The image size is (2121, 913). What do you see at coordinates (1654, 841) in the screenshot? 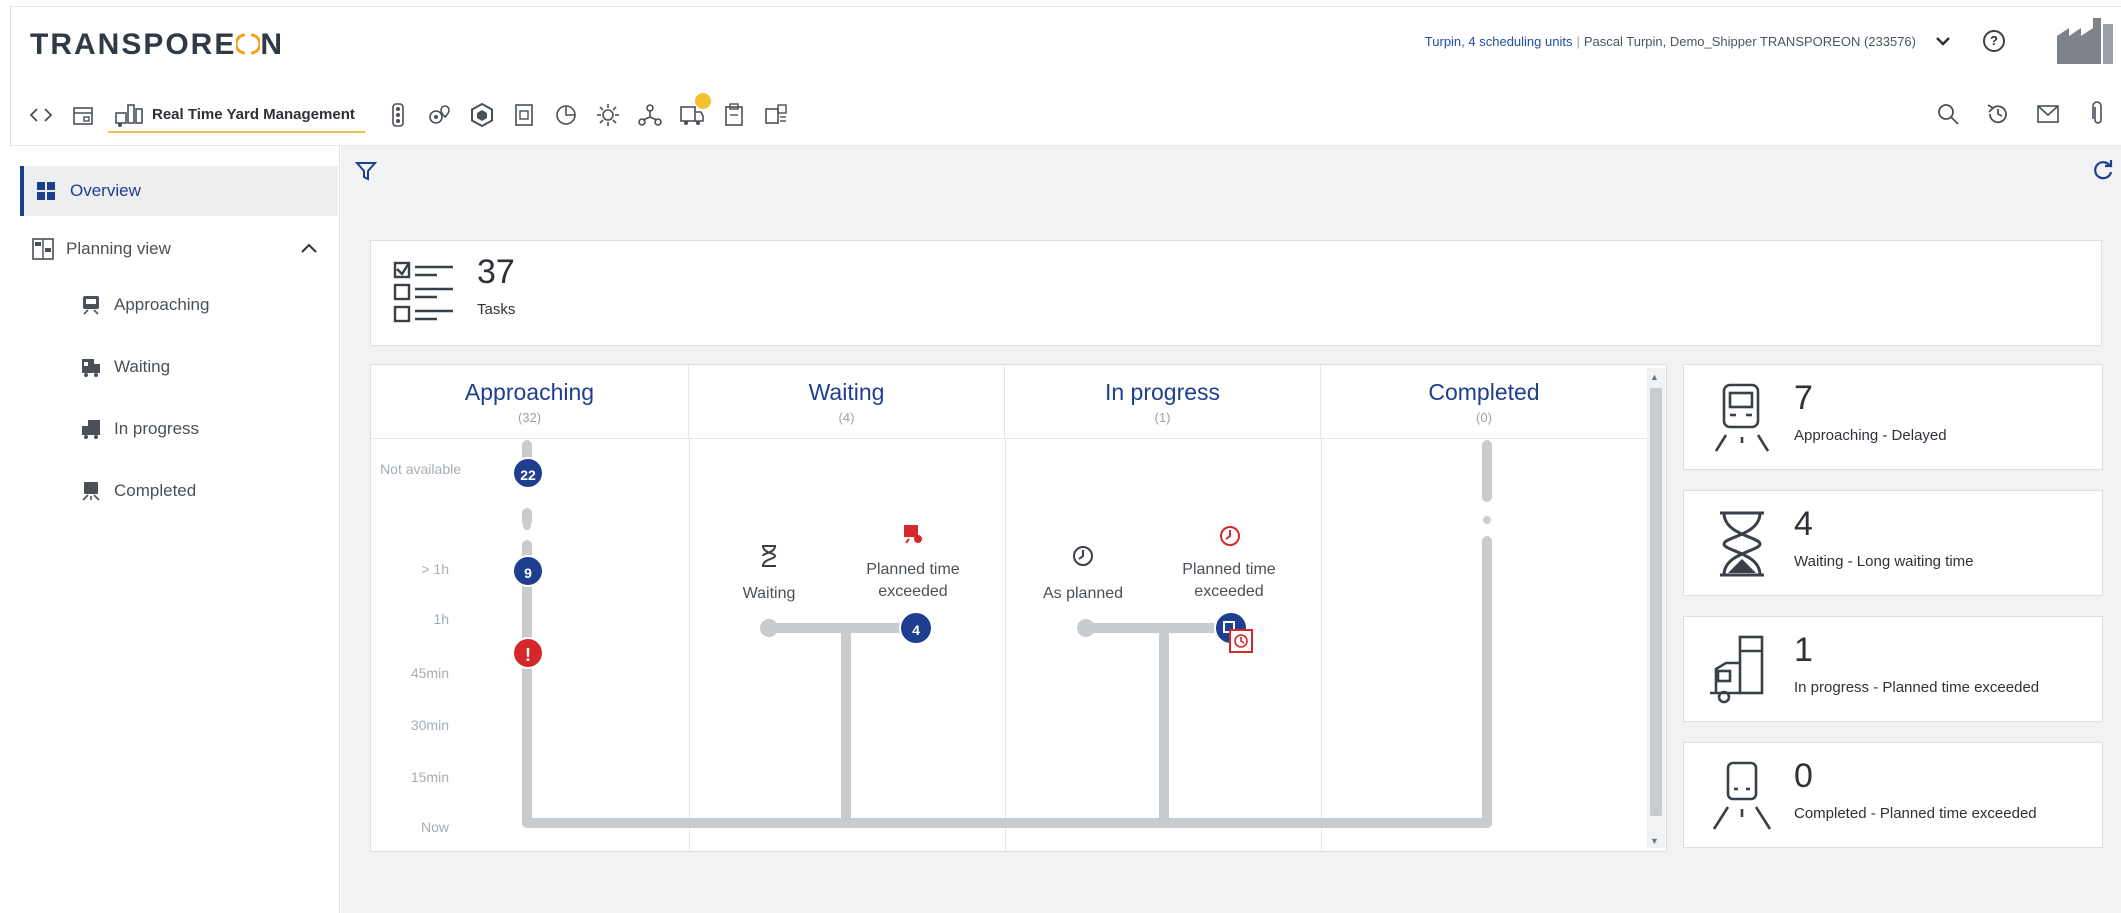
I see `scroll-down-icon: ▼` at bounding box center [1654, 841].